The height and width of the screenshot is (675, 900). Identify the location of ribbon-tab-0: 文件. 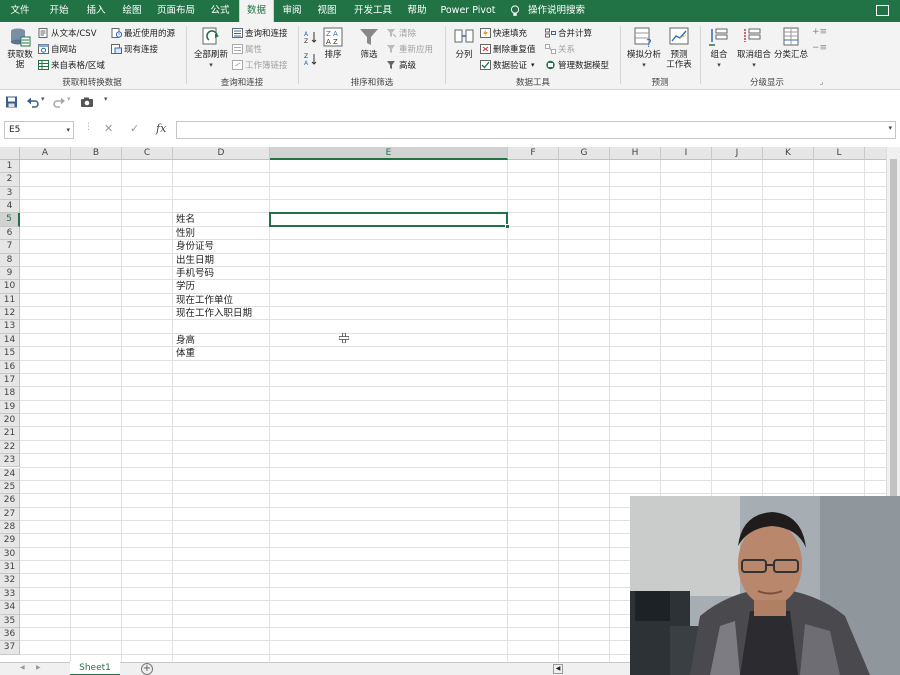
(20, 11).